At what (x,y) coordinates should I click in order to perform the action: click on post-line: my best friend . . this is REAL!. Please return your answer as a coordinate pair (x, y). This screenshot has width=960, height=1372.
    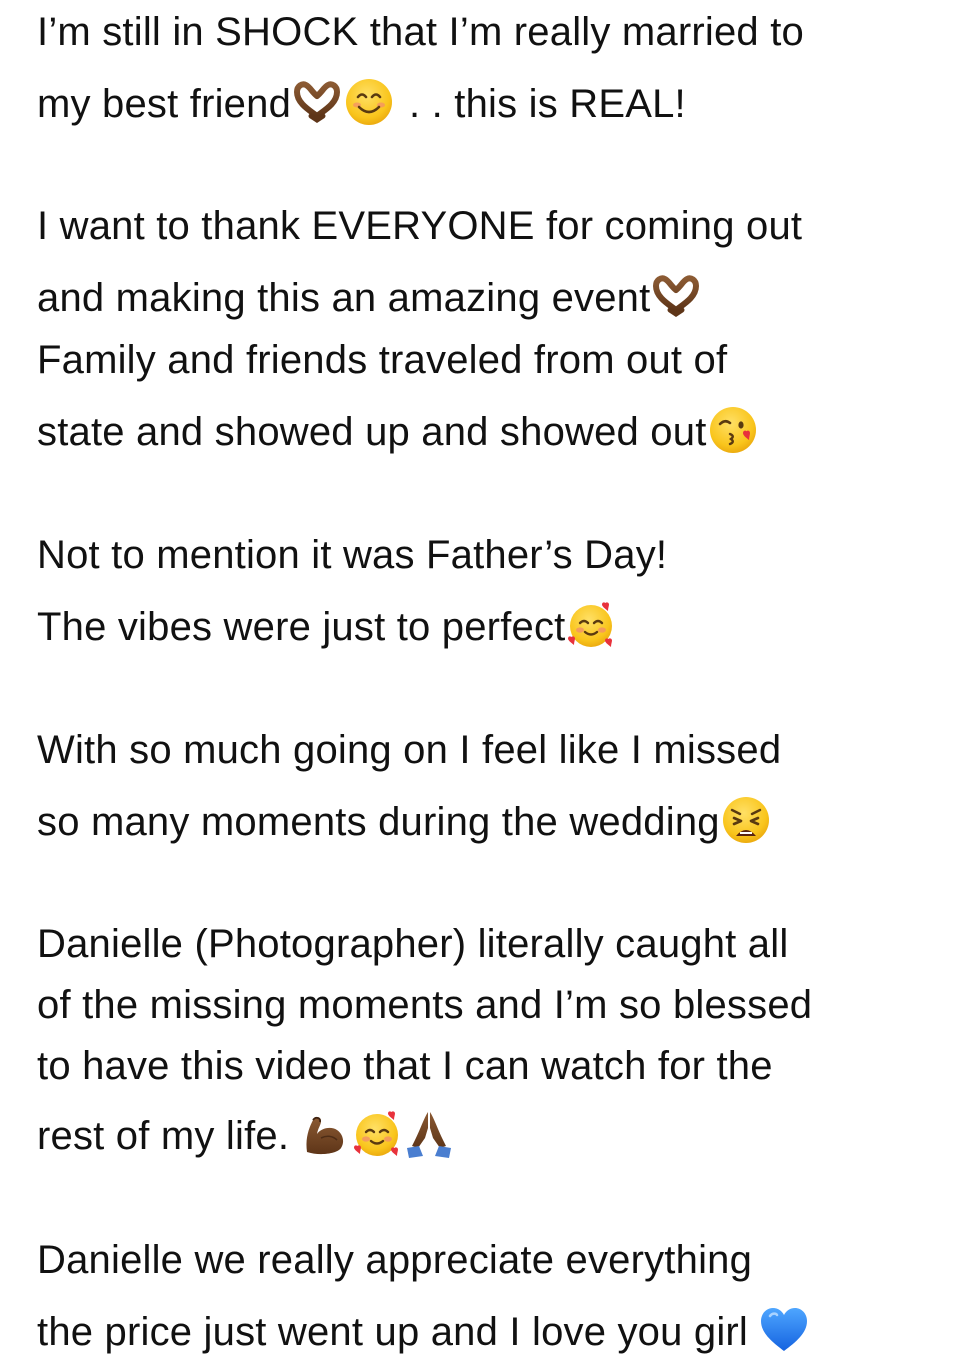
    Looking at the image, I should click on (361, 104).